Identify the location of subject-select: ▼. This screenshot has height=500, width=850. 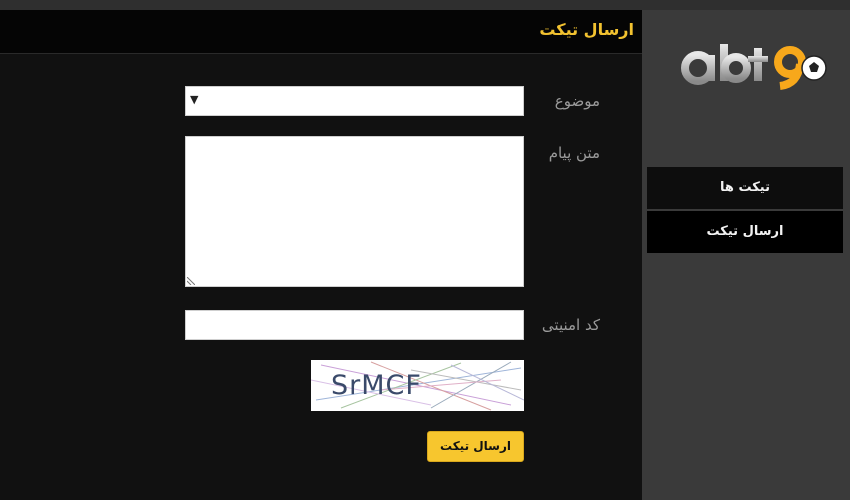
(354, 101).